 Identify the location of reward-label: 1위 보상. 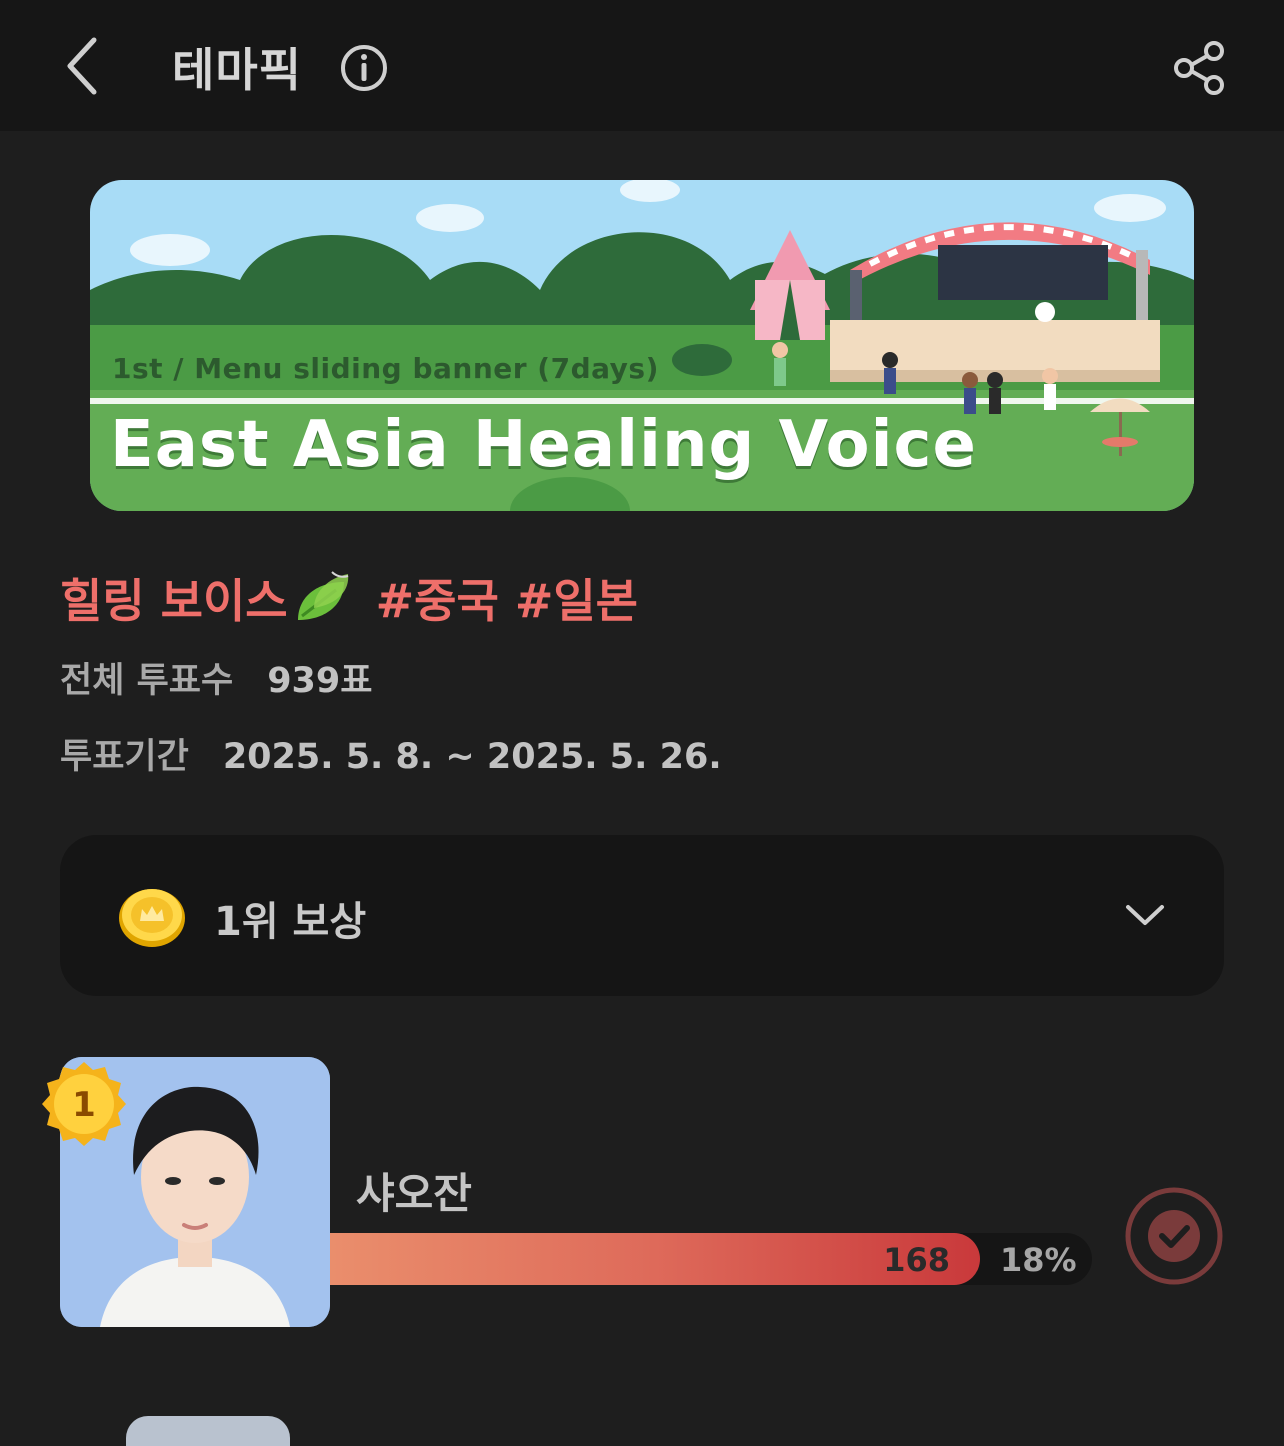
(290, 922).